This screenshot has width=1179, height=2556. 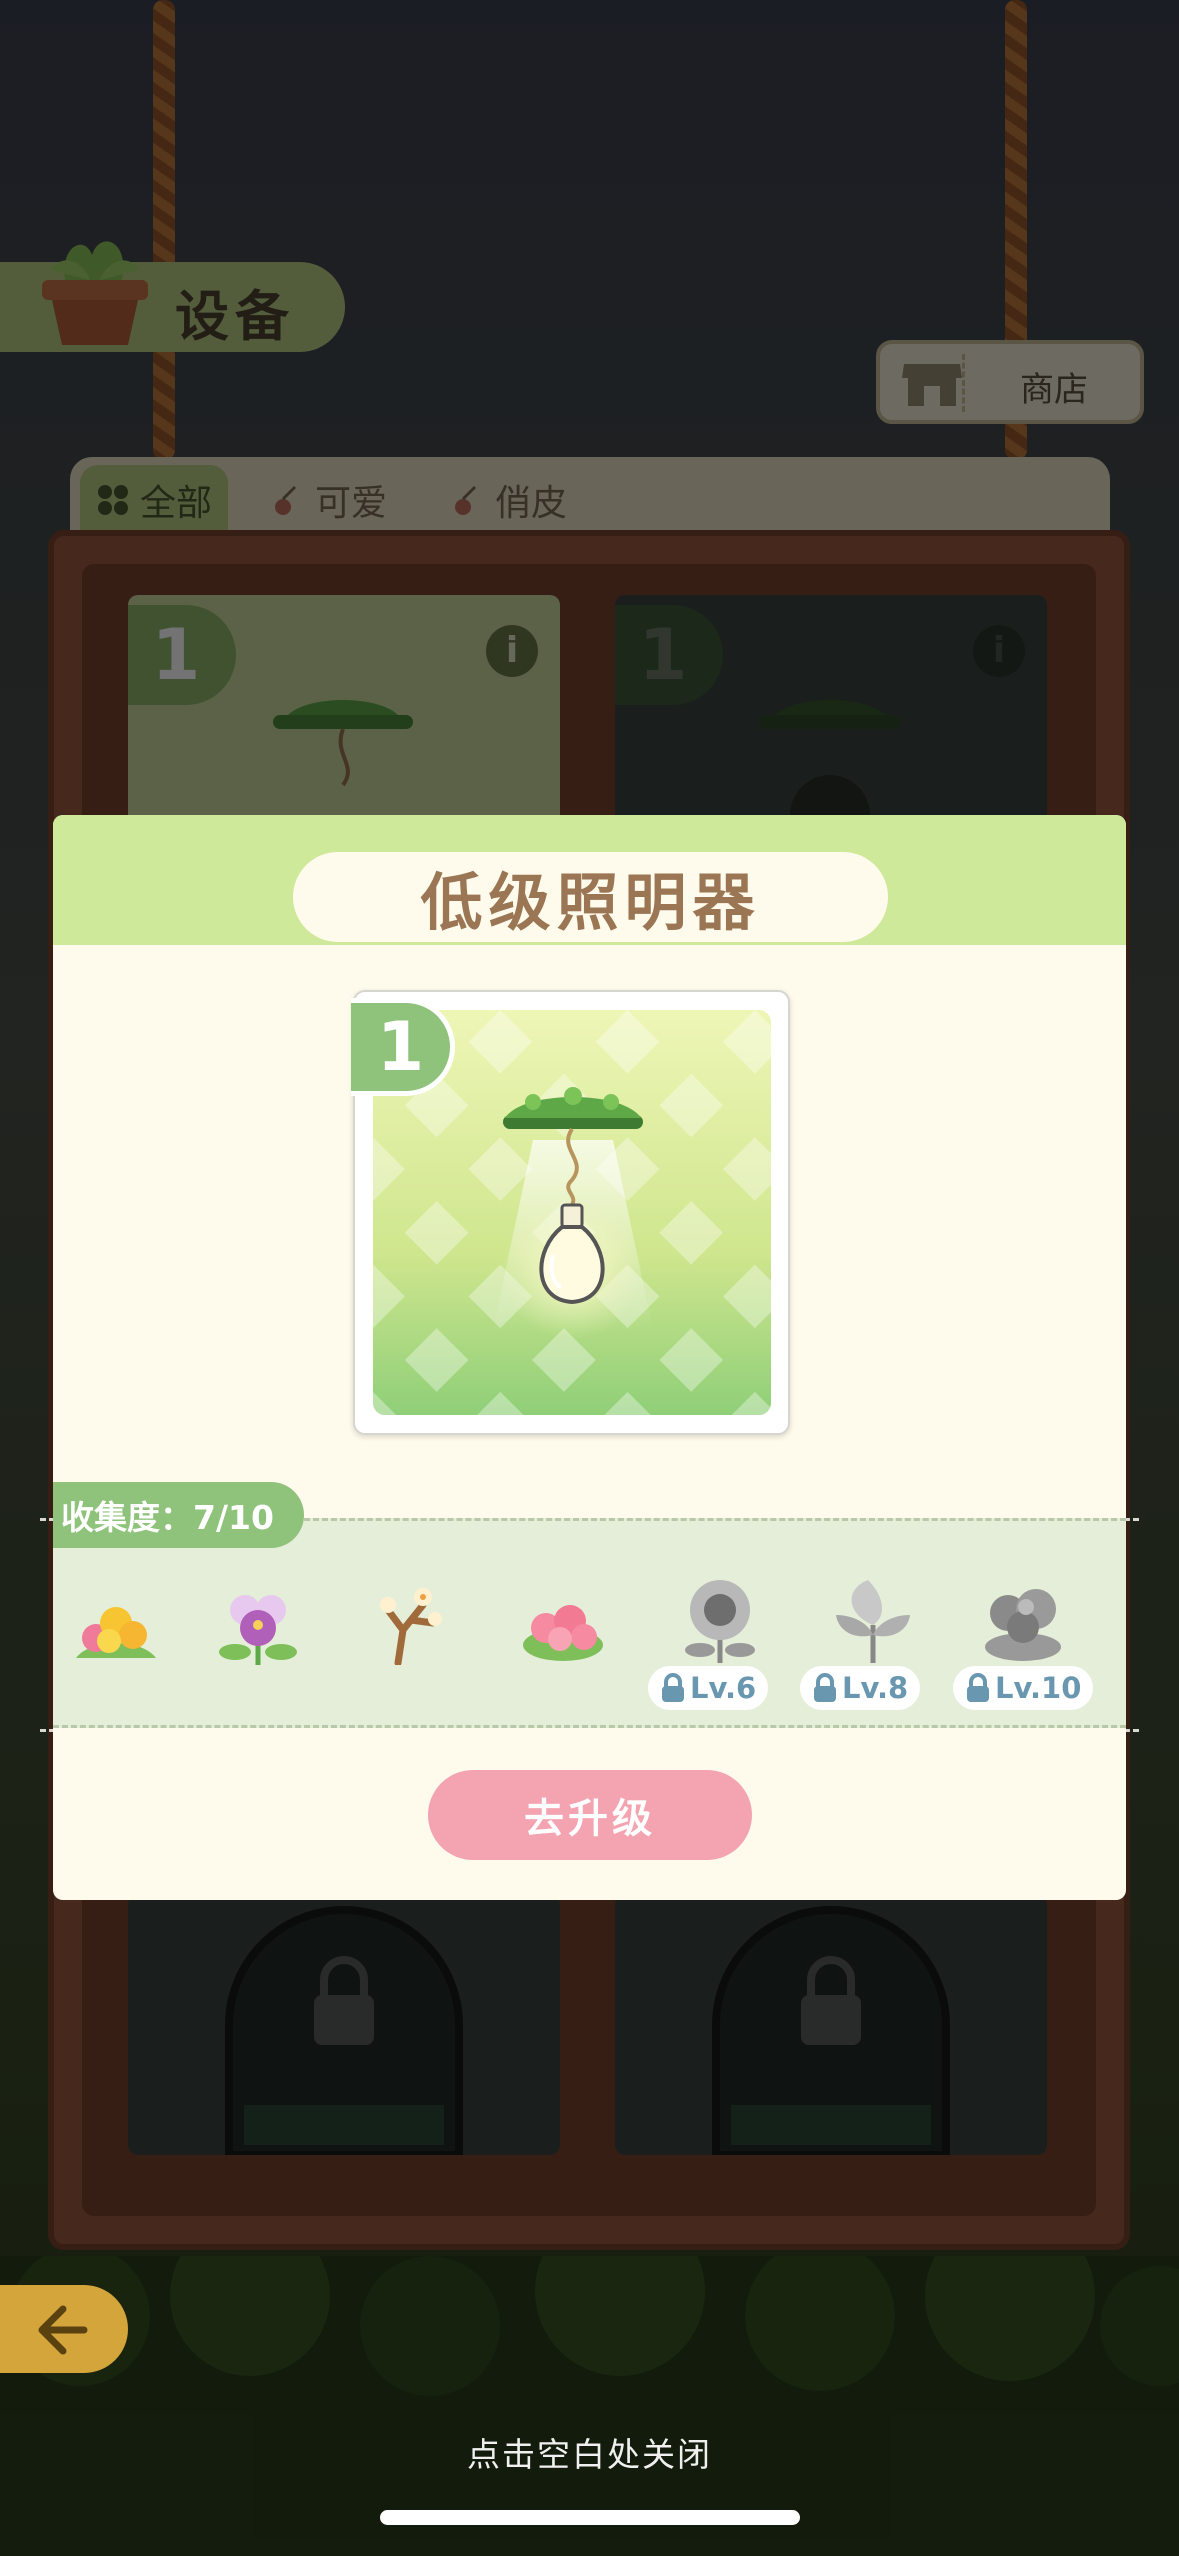 I want to click on lock-level-text: Lv.10, so click(x=1038, y=1688).